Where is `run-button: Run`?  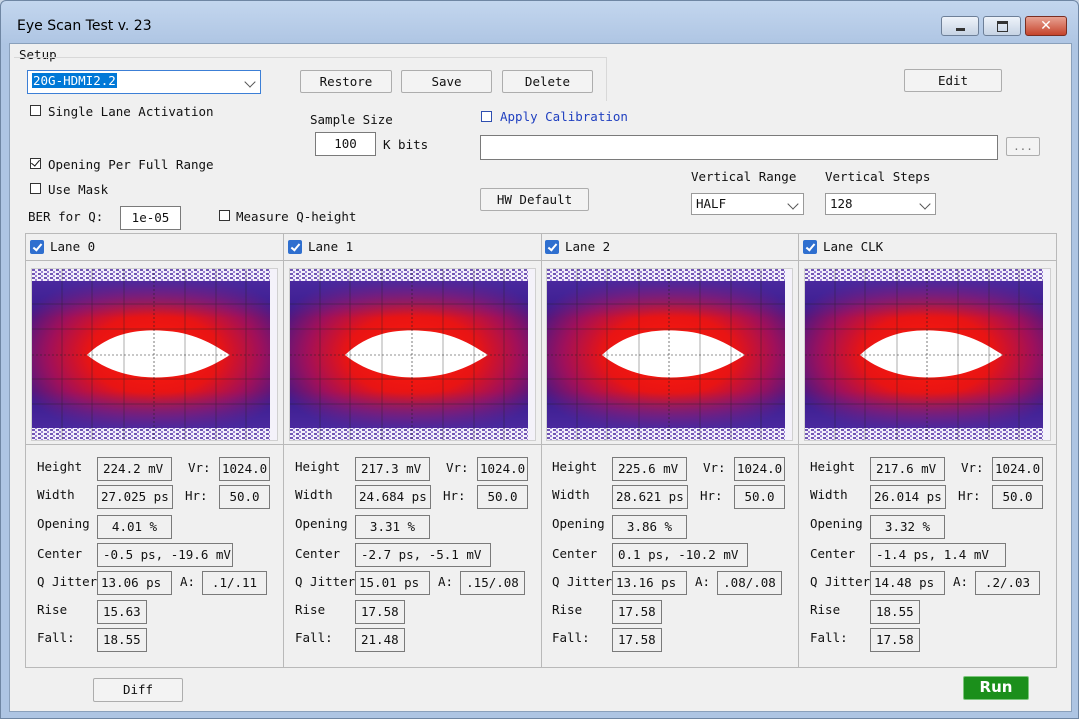
run-button: Run is located at coordinates (996, 688).